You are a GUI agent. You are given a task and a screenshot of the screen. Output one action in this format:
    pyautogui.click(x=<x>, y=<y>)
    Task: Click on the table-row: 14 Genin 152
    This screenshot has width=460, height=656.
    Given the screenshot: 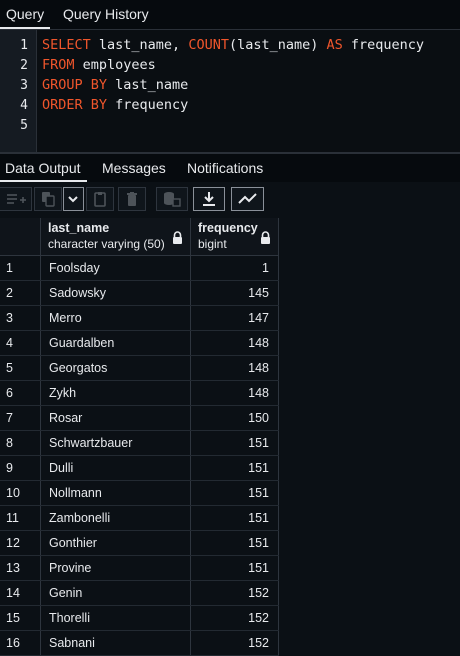 What is the action you would take?
    pyautogui.click(x=139, y=593)
    